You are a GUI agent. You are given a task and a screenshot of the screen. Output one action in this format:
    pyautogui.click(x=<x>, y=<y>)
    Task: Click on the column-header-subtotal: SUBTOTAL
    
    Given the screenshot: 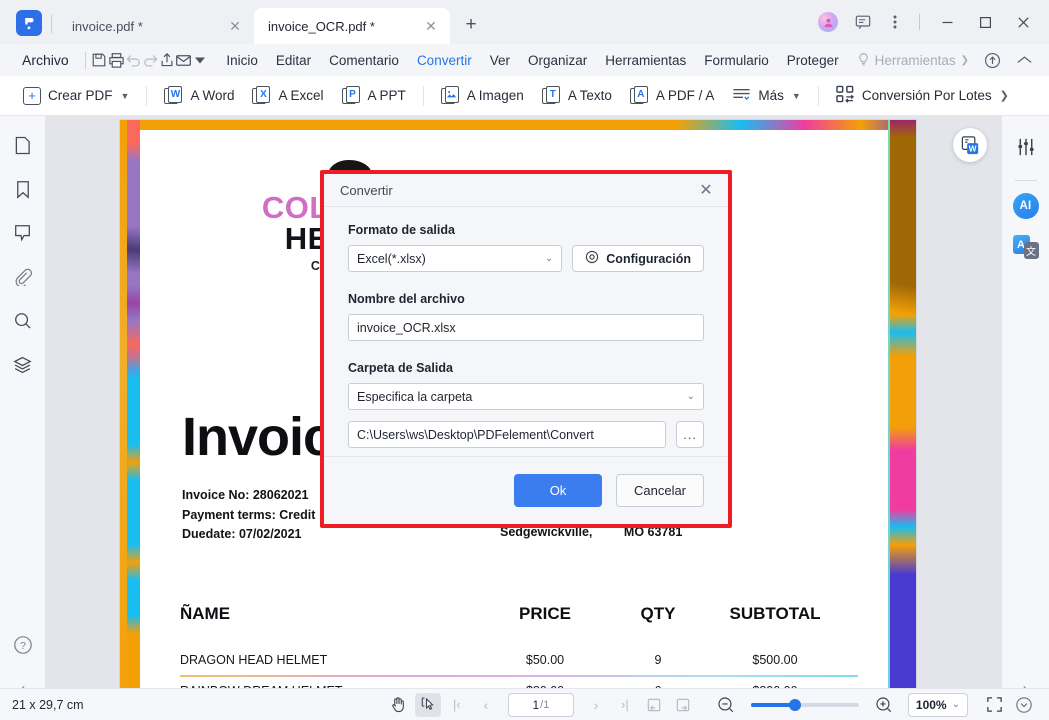 What is the action you would take?
    pyautogui.click(x=775, y=613)
    